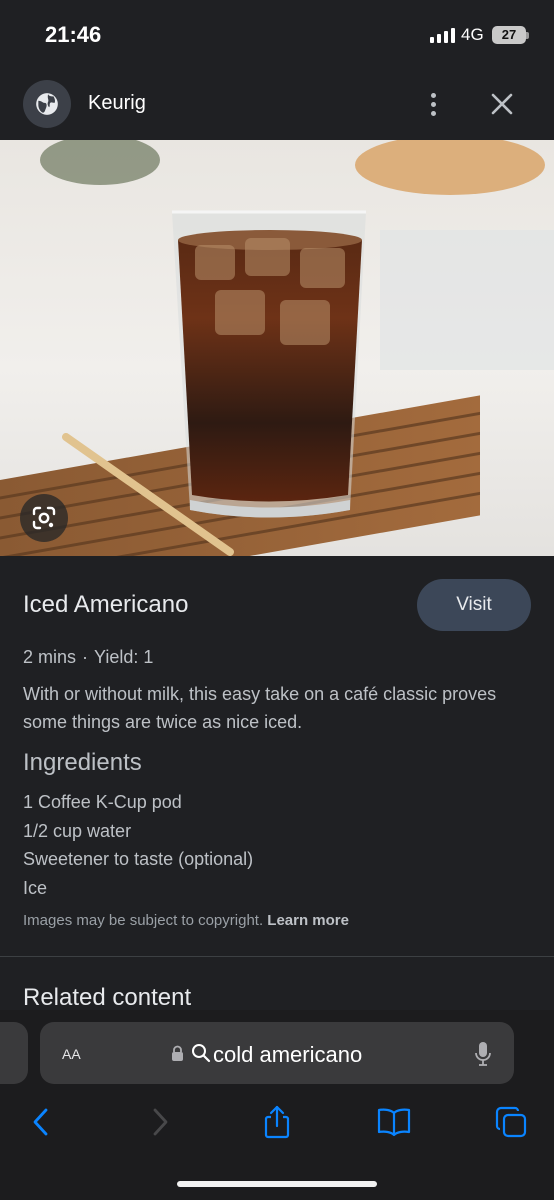  Describe the element at coordinates (511, 1122) in the screenshot. I see `tabs-icon` at that location.